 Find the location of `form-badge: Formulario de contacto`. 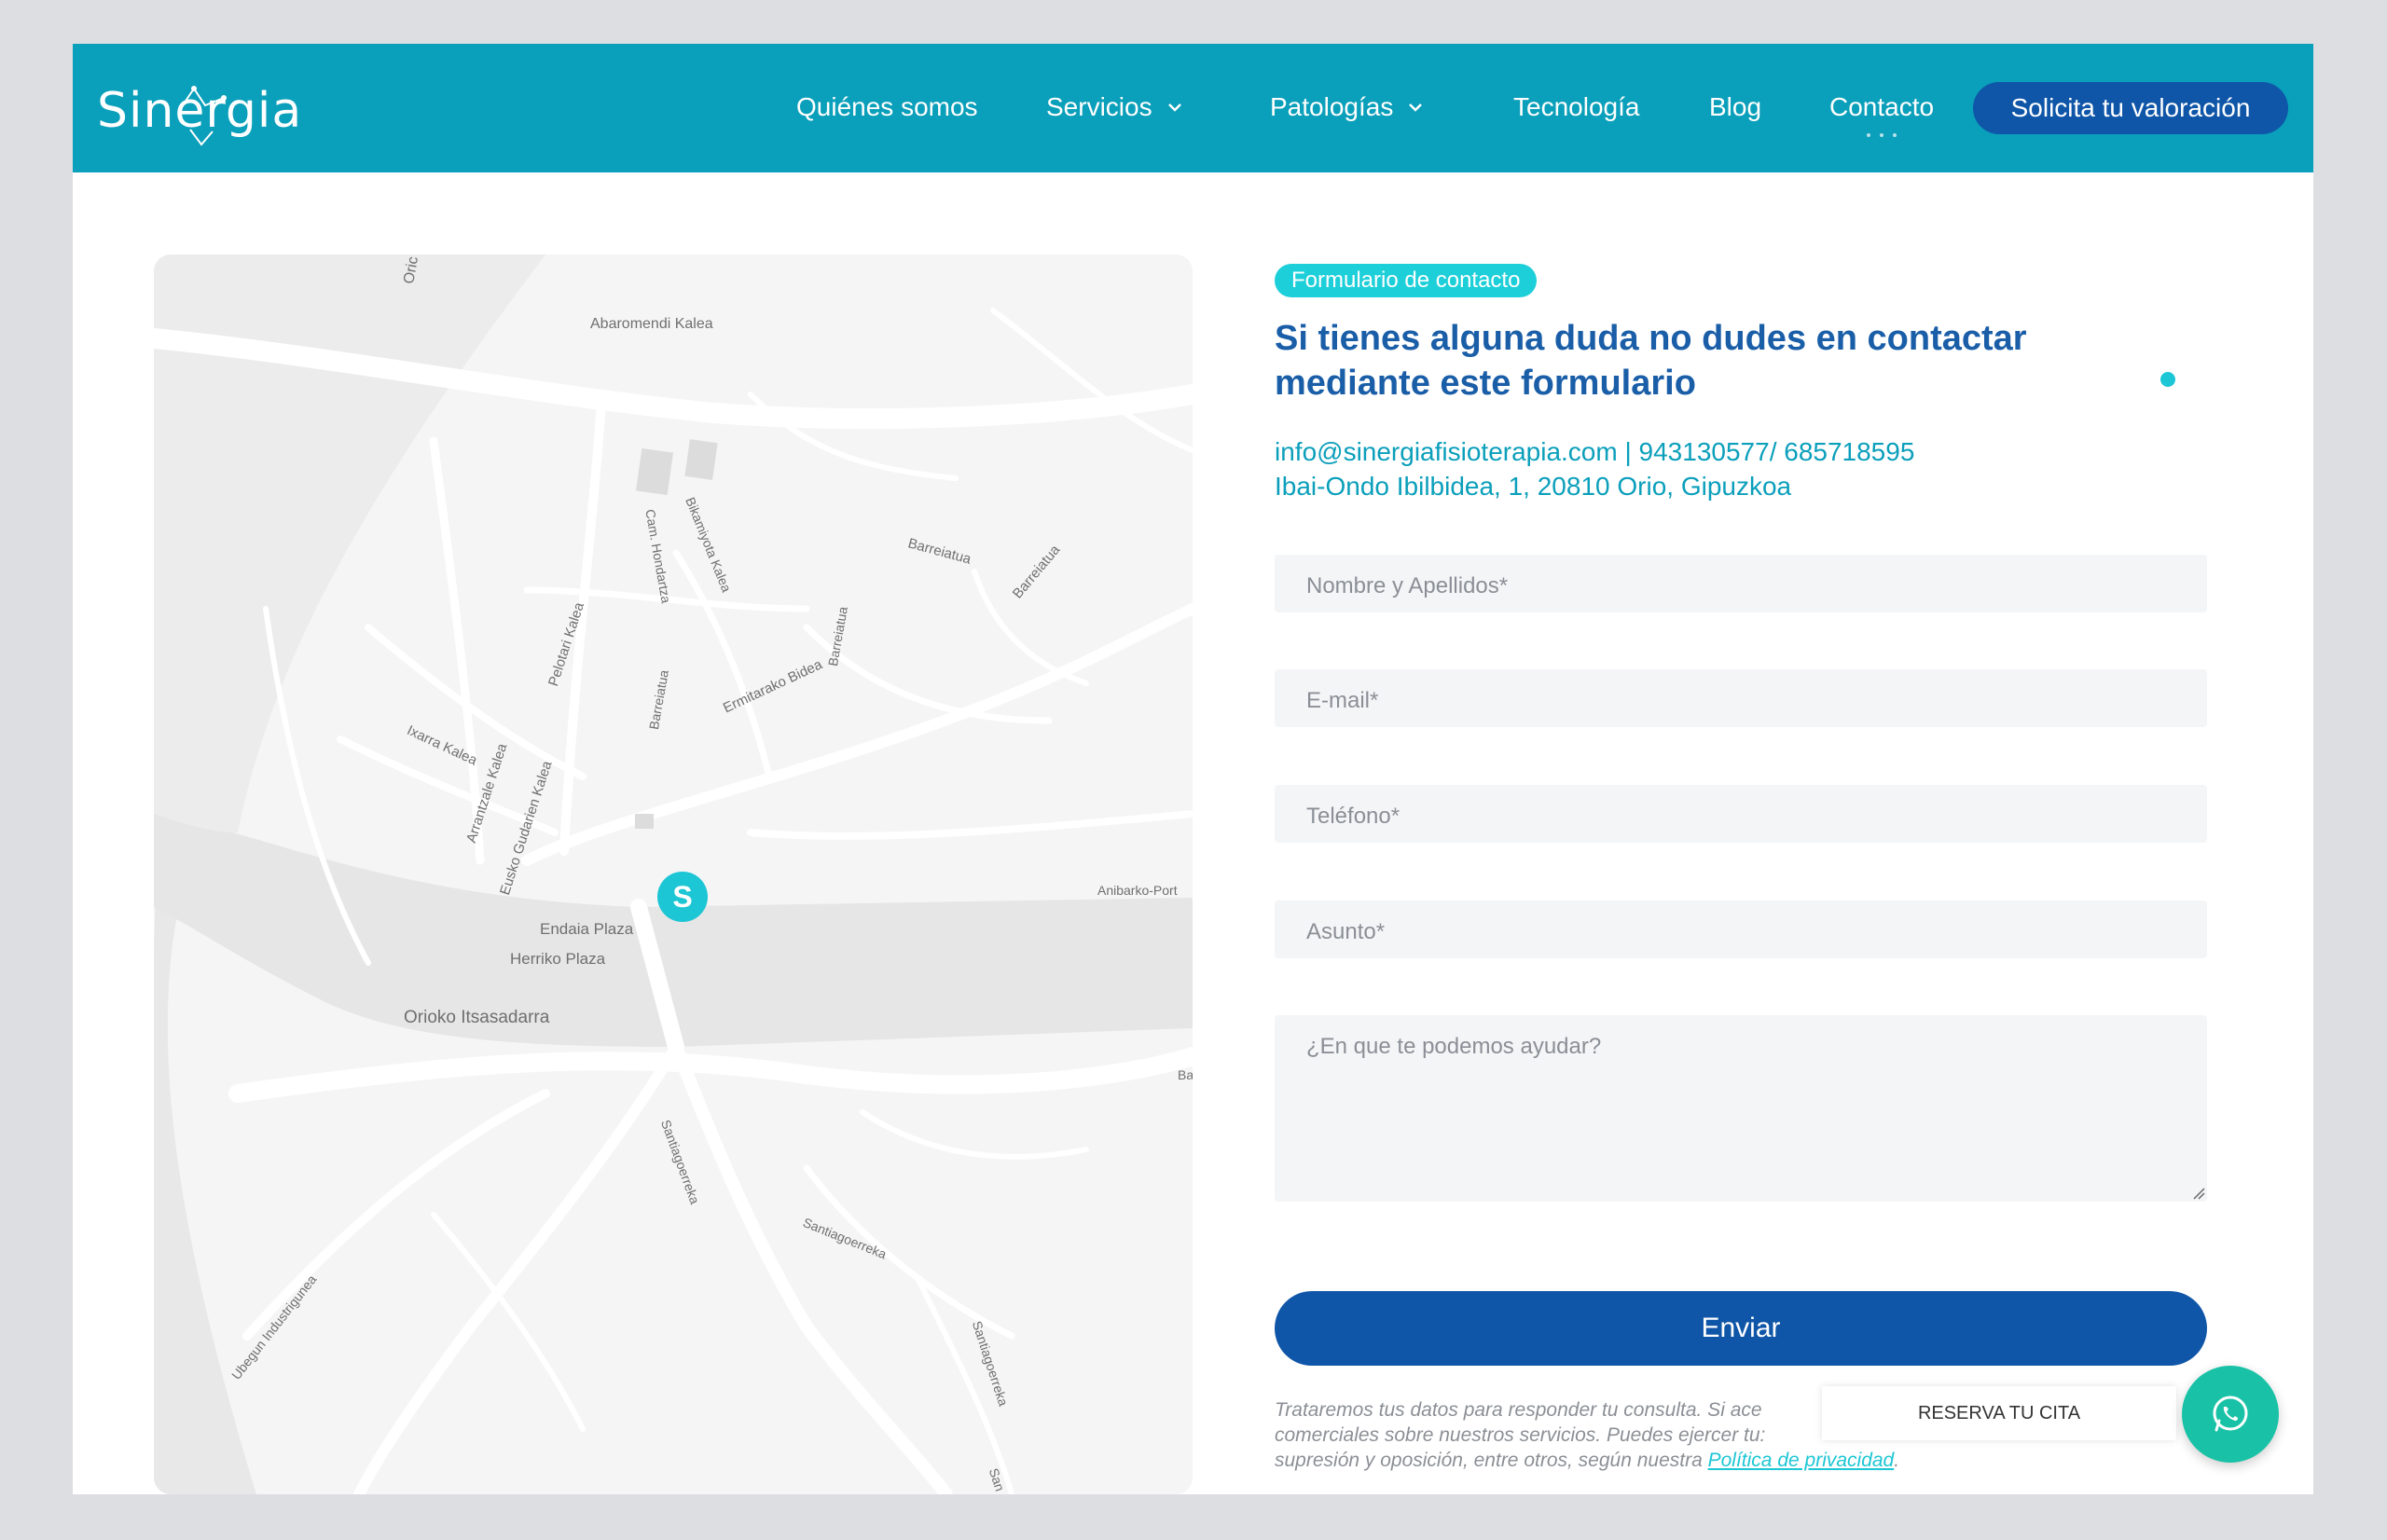

form-badge: Formulario de contacto is located at coordinates (1406, 280).